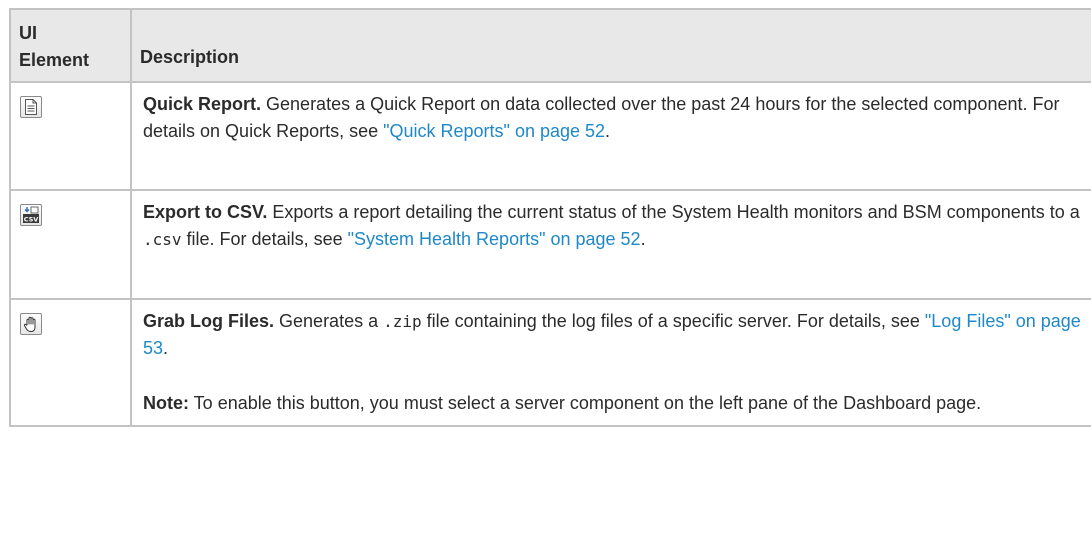 The height and width of the screenshot is (536, 1091). What do you see at coordinates (28, 33) in the screenshot?
I see `header-ui-element-line1: UI` at bounding box center [28, 33].